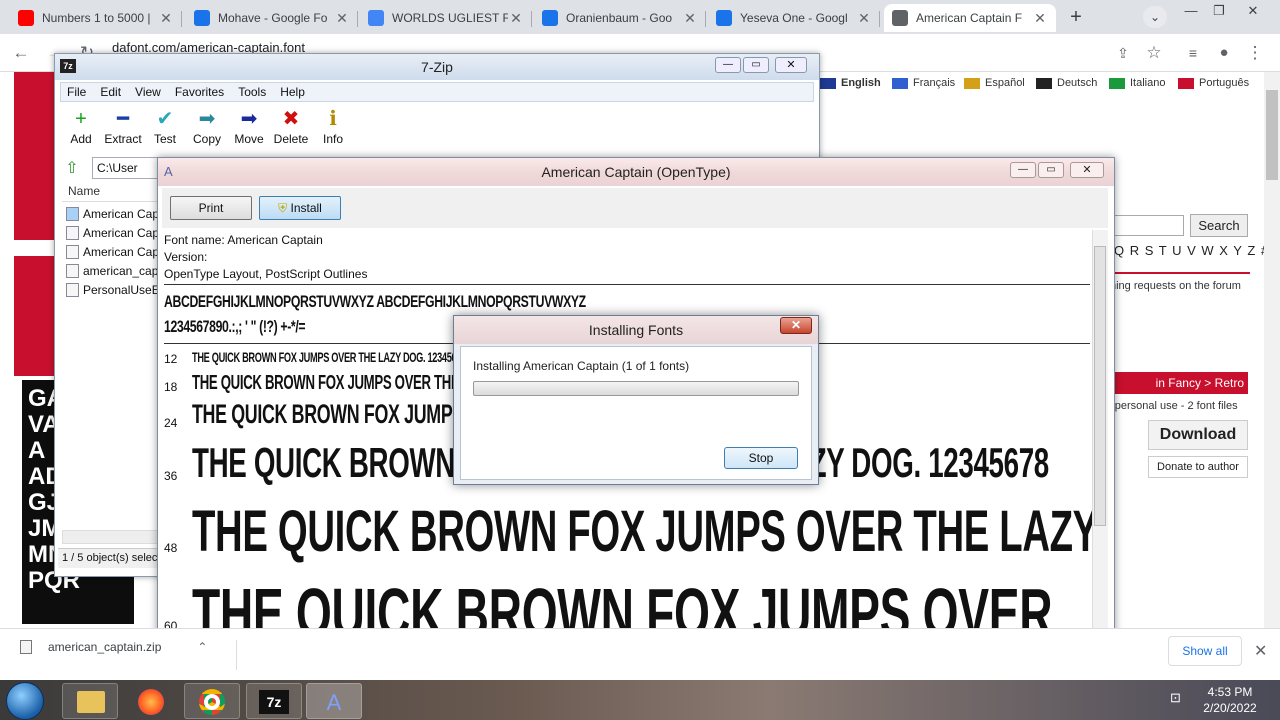 Image resolution: width=1280 pixels, height=720 pixels. Describe the element at coordinates (1224, 54) in the screenshot. I see `profile-icon: ●` at that location.